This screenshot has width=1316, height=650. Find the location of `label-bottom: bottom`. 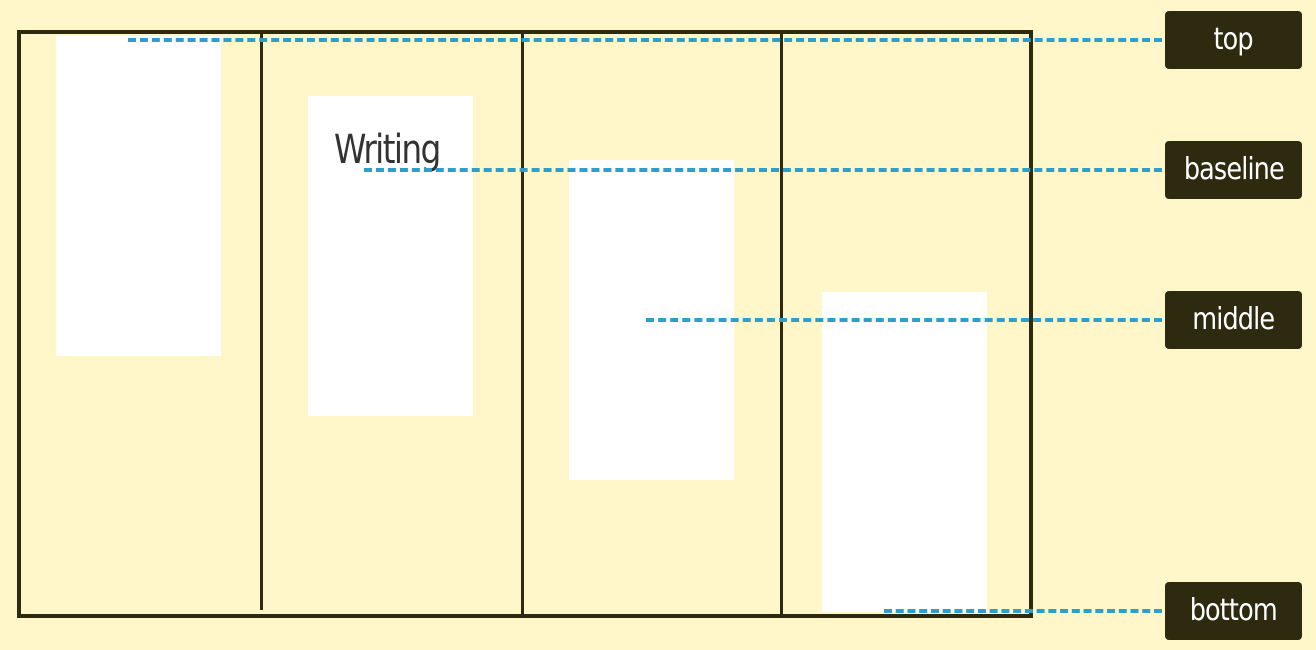

label-bottom: bottom is located at coordinates (1233, 611).